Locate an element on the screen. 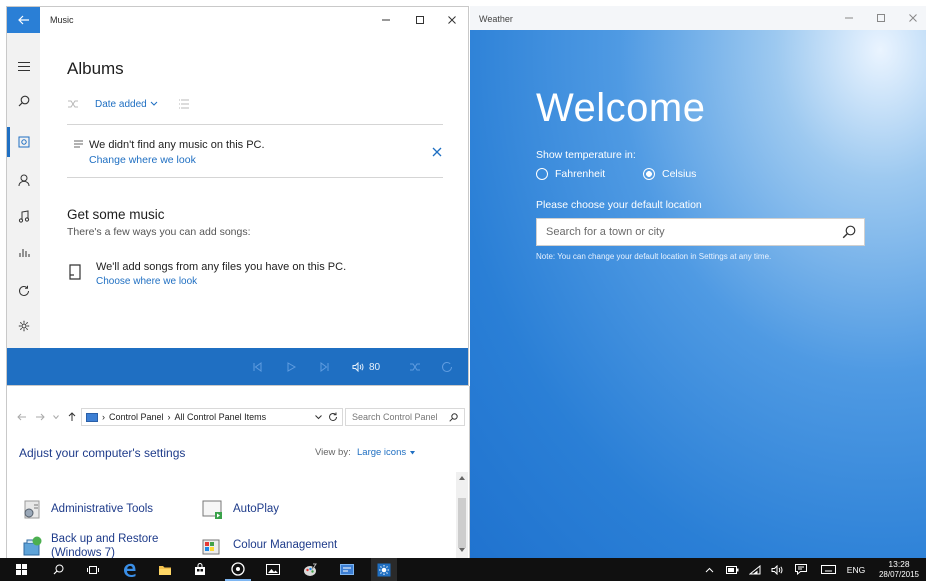  photos-button is located at coordinates (273, 569).